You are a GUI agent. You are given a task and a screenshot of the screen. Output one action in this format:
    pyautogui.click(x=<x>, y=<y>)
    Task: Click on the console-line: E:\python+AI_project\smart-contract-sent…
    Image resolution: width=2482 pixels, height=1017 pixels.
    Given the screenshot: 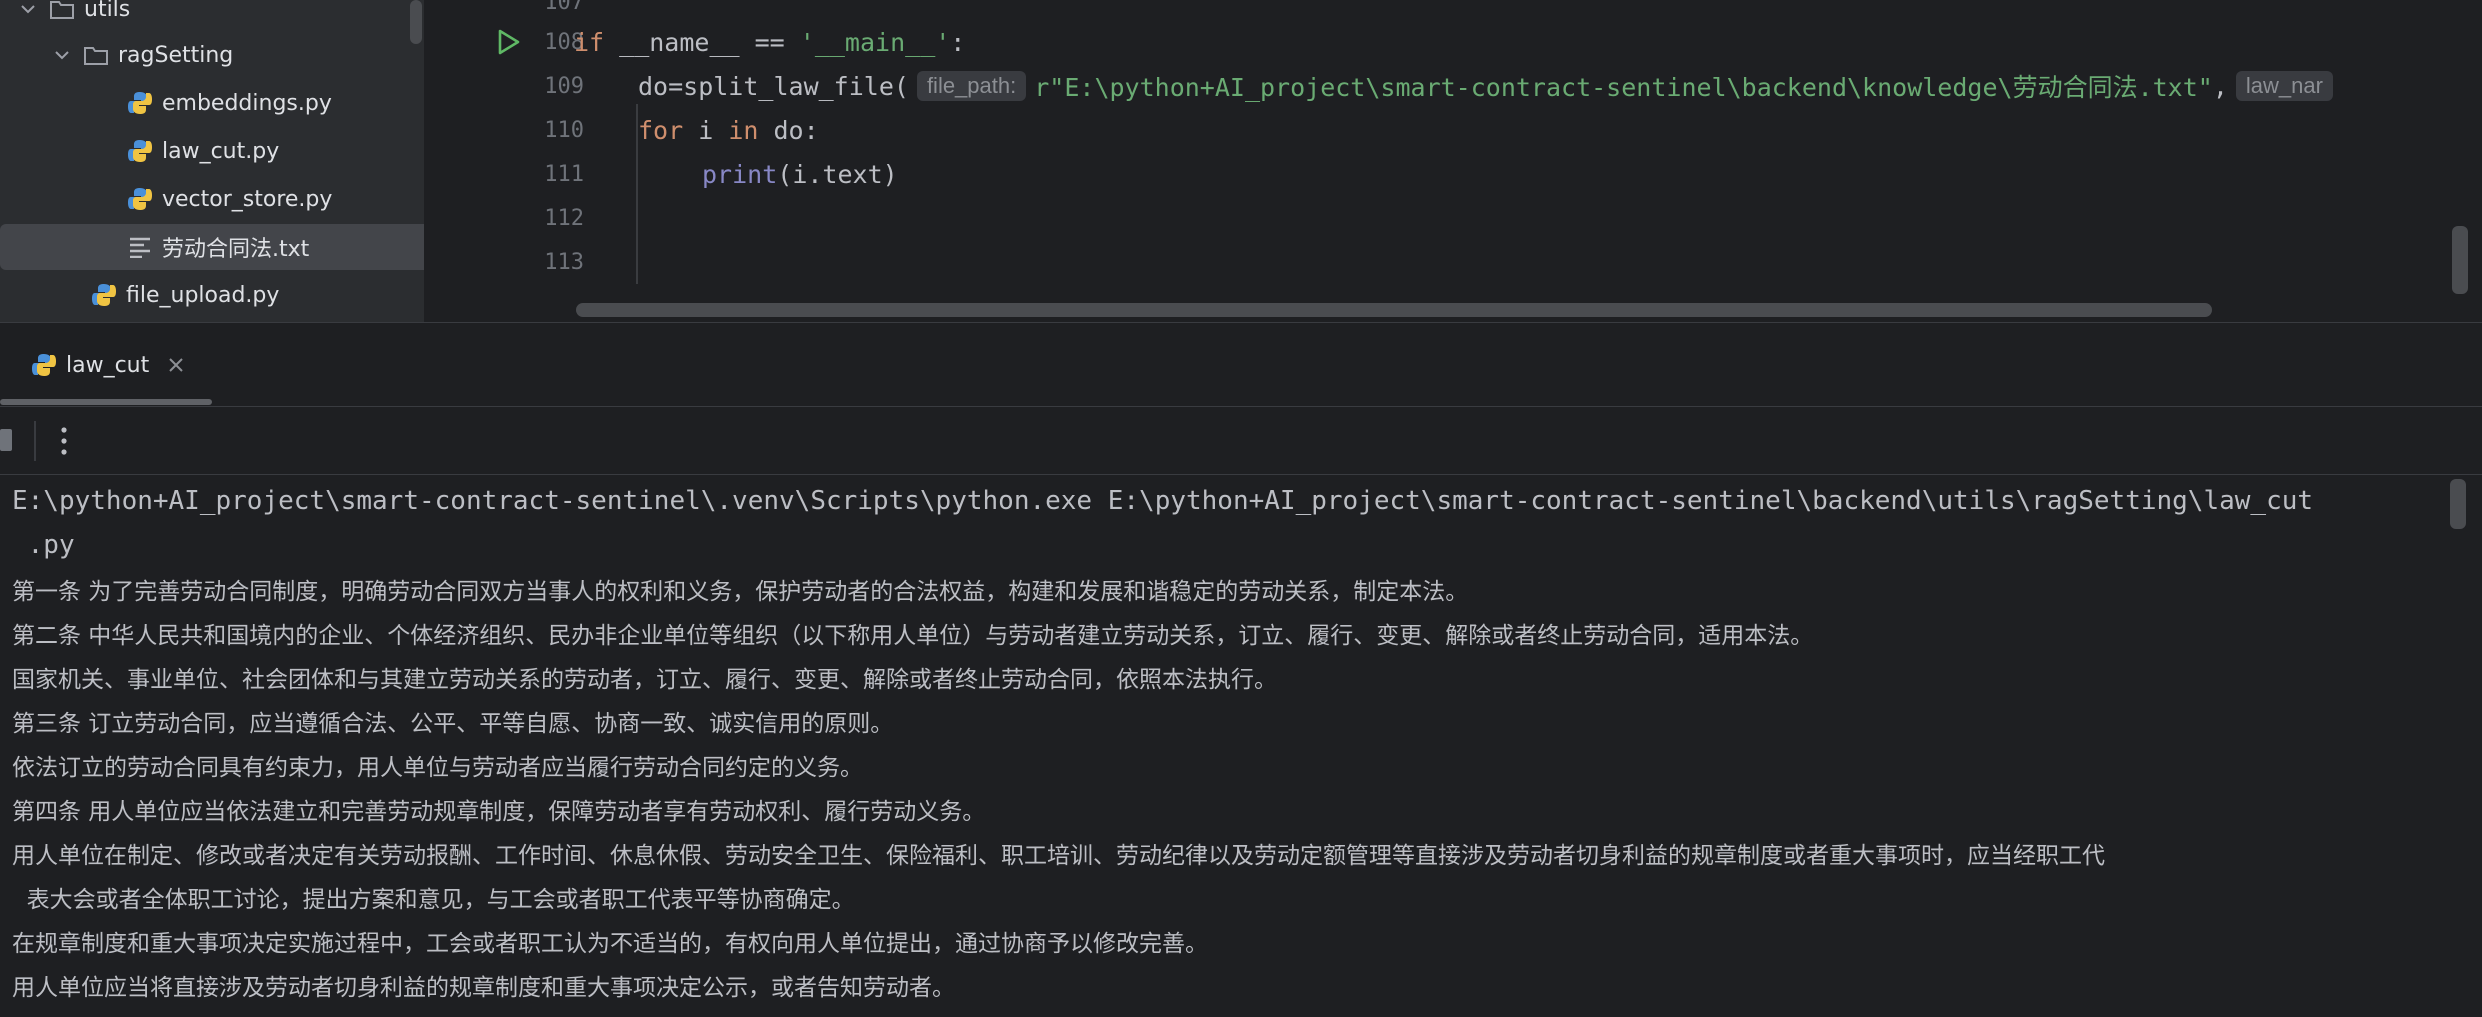 What is the action you would take?
    pyautogui.click(x=1163, y=501)
    